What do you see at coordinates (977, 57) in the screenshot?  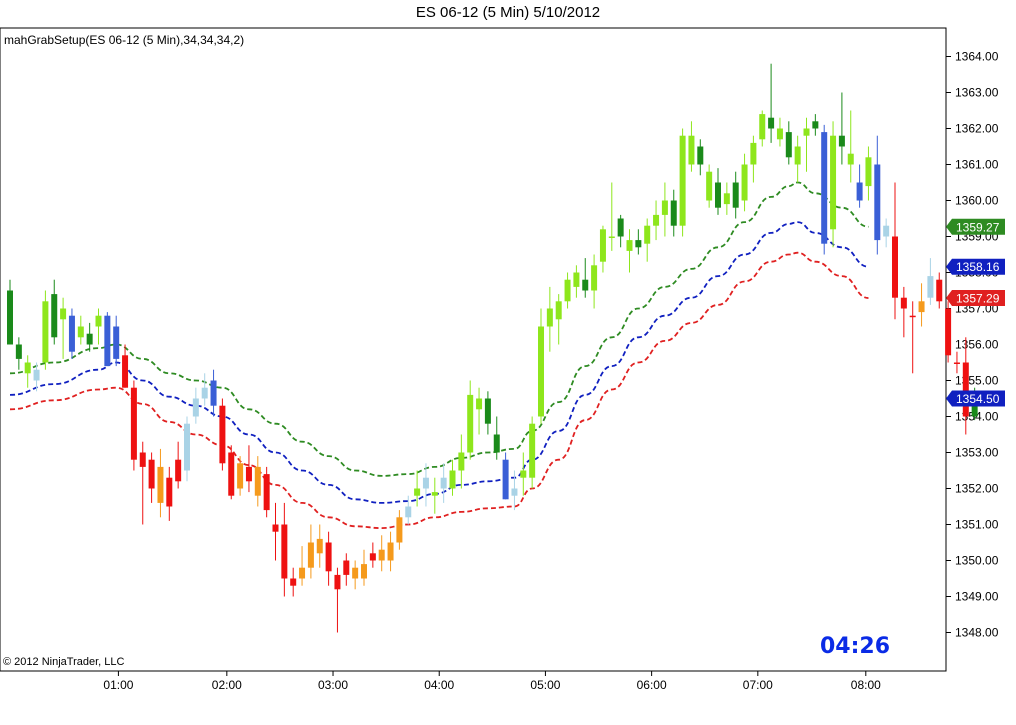 I see `y-tick-label: 1364.00` at bounding box center [977, 57].